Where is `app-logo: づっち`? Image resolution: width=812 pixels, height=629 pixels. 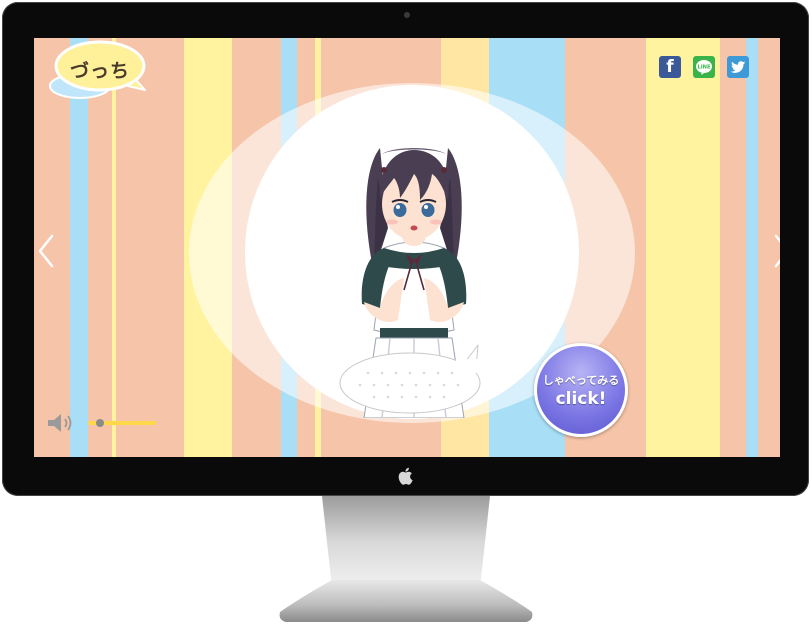
app-logo: づっち is located at coordinates (98, 71).